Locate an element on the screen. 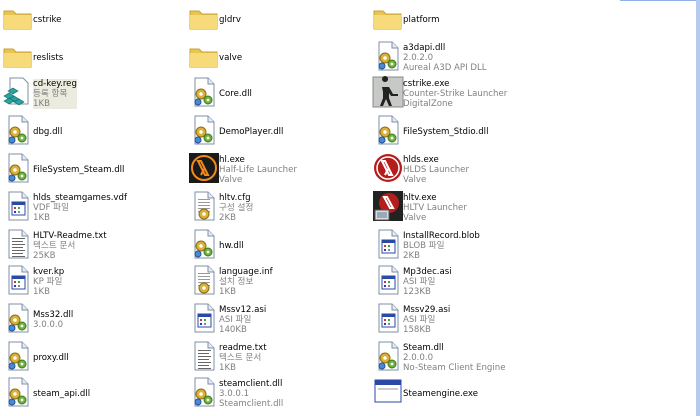 This screenshot has width=700, height=416. file-item-installrecord: InstallRecord.blob BLOB 파일 2KB is located at coordinates (530, 246).